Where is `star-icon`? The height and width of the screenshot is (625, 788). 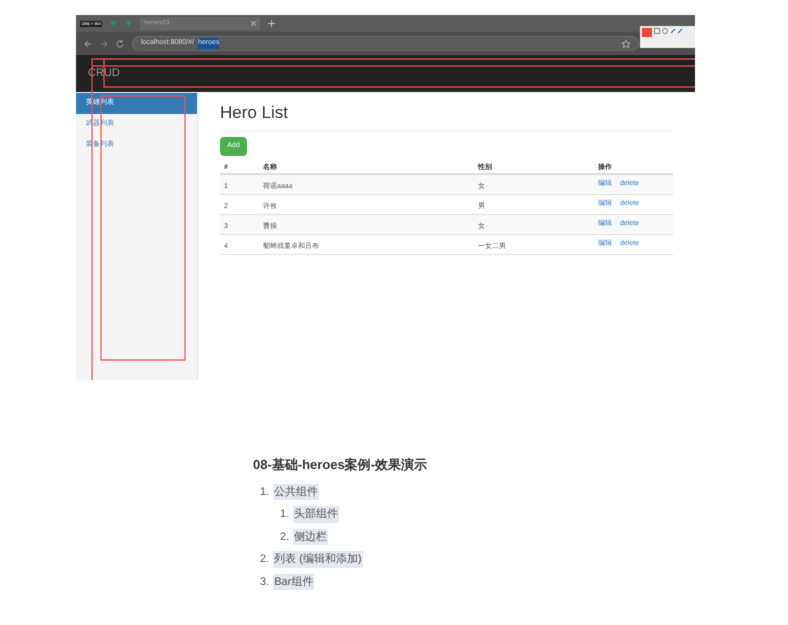
star-icon is located at coordinates (626, 44).